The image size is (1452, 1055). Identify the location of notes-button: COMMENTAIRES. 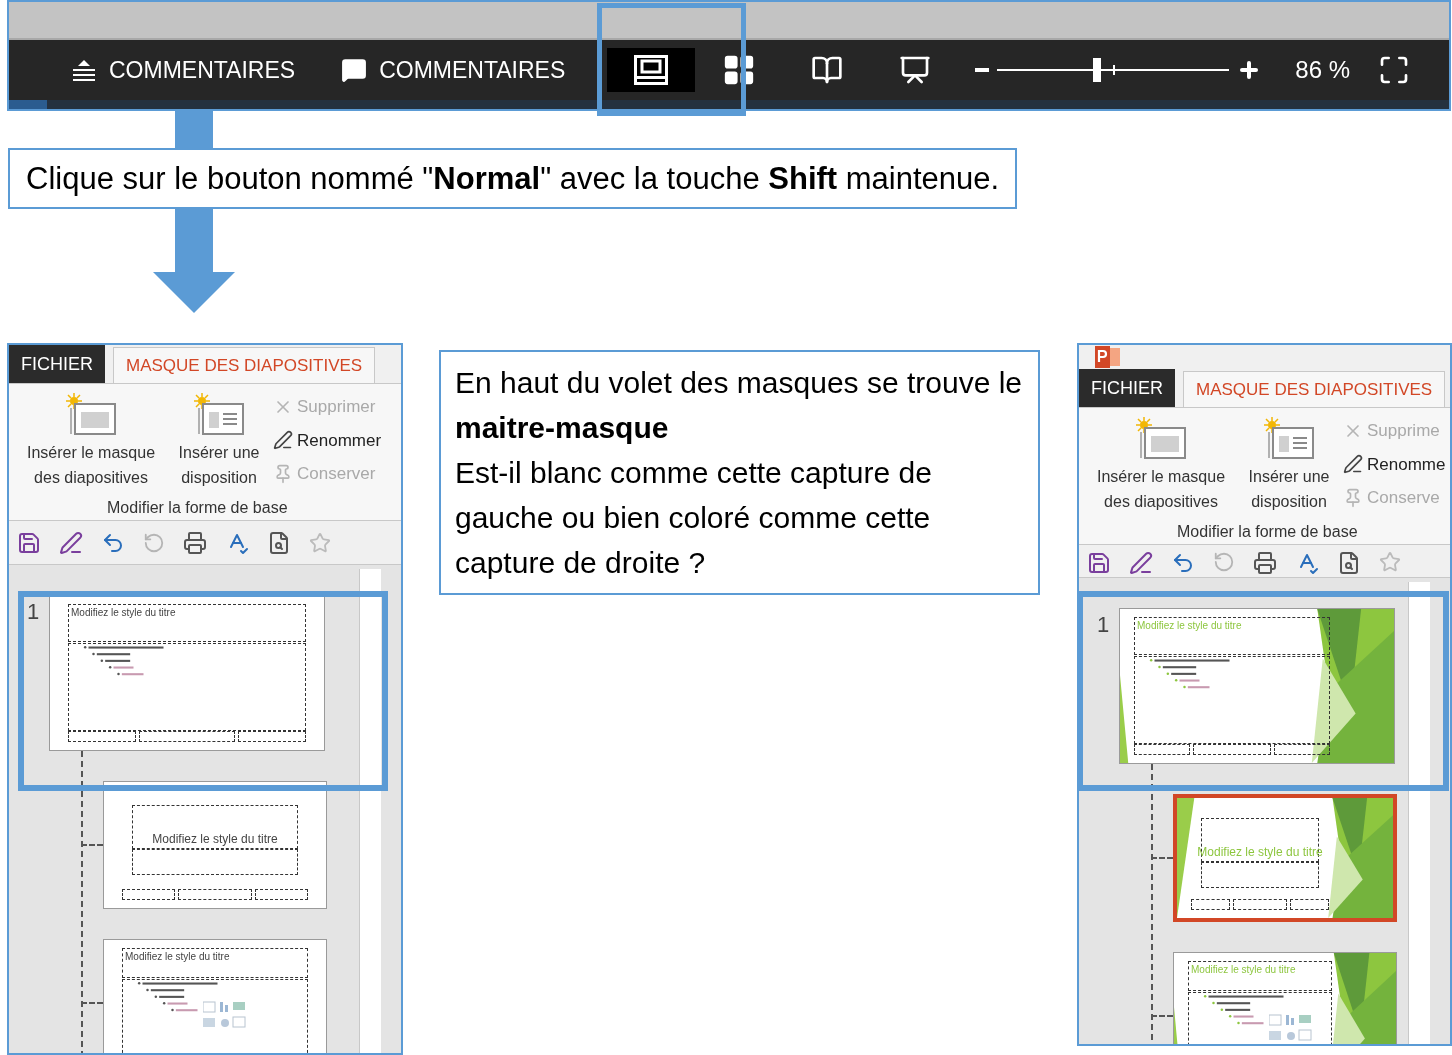
(183, 70).